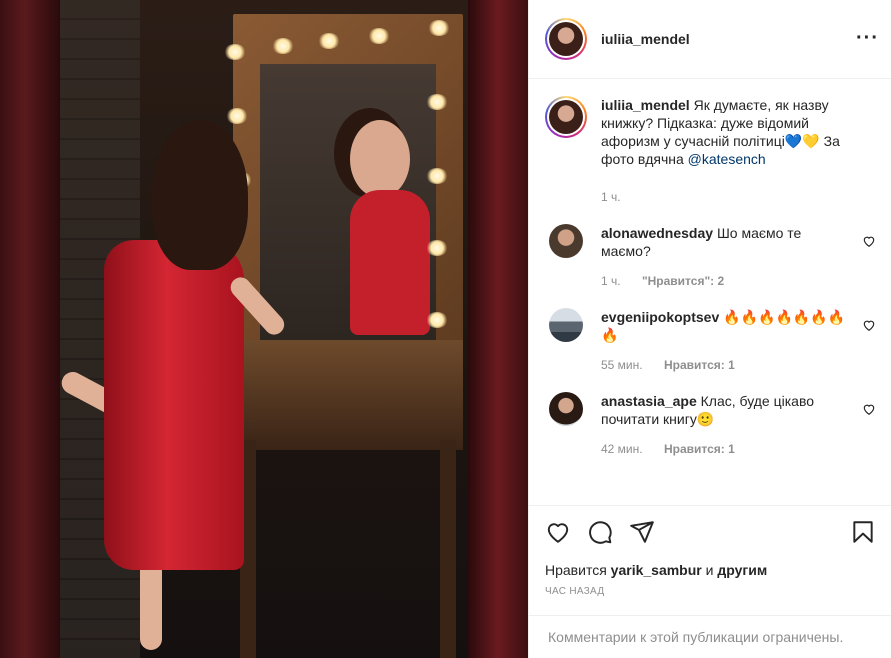  What do you see at coordinates (738, 449) in the screenshot?
I see `comment-meta: 42 мин. Нравится: 1` at bounding box center [738, 449].